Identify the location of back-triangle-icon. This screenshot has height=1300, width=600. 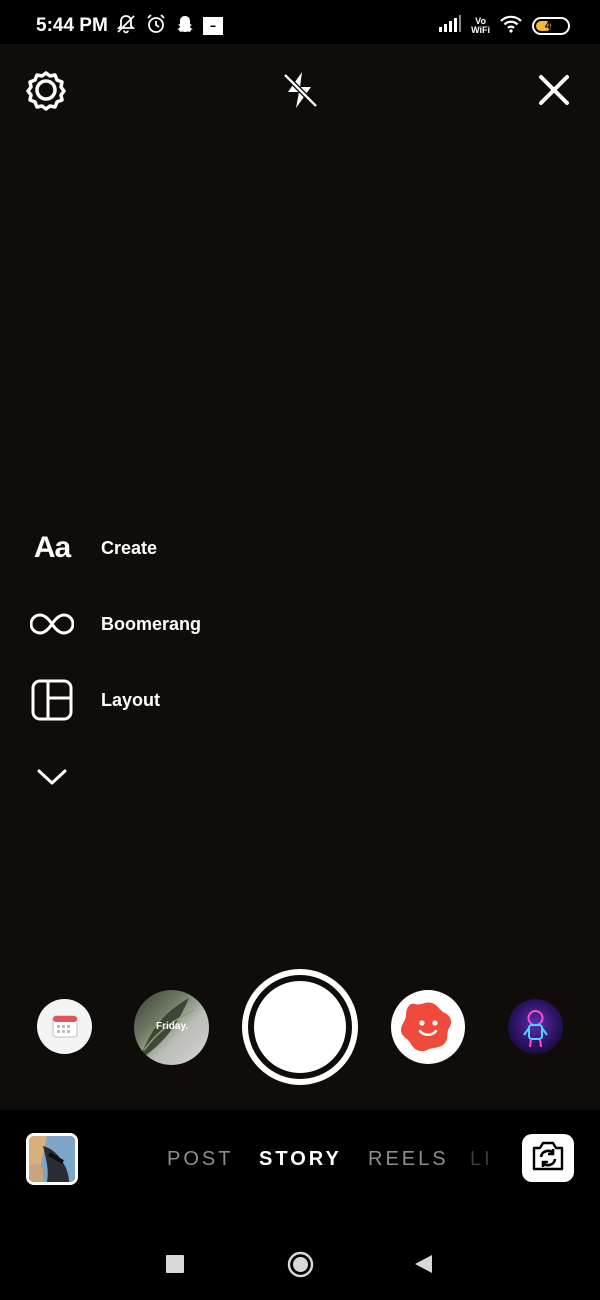
(423, 1264).